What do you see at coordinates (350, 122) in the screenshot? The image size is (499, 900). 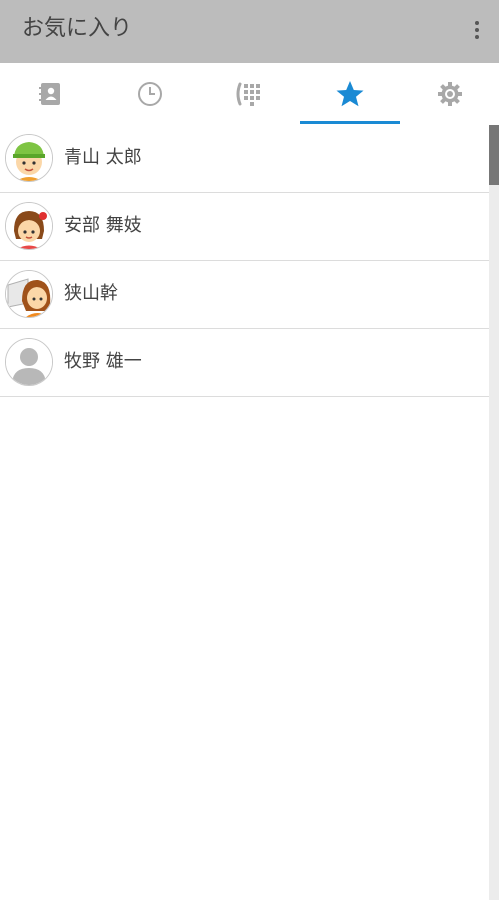 I see `selected-tab-indicator` at bounding box center [350, 122].